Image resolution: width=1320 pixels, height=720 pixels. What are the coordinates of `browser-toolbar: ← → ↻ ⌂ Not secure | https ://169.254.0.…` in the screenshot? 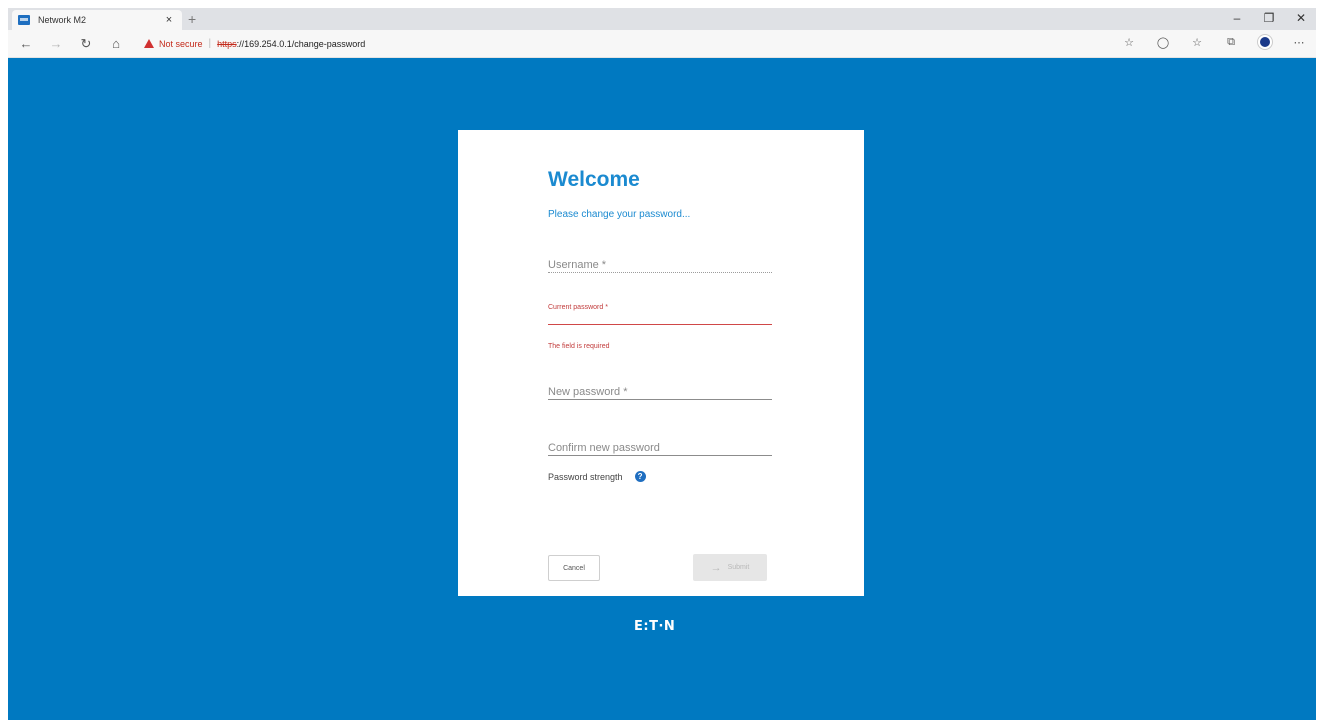 It's located at (662, 44).